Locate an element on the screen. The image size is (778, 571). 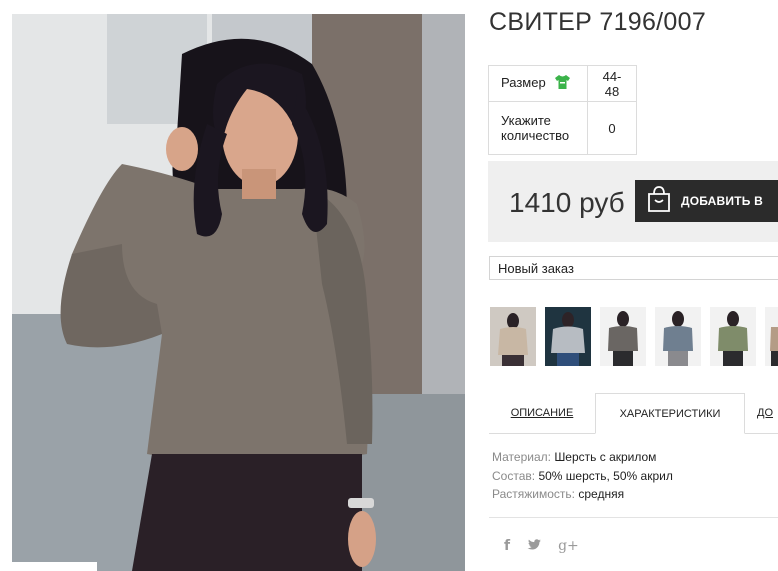
social-share: f g+ is located at coordinates (541, 546).